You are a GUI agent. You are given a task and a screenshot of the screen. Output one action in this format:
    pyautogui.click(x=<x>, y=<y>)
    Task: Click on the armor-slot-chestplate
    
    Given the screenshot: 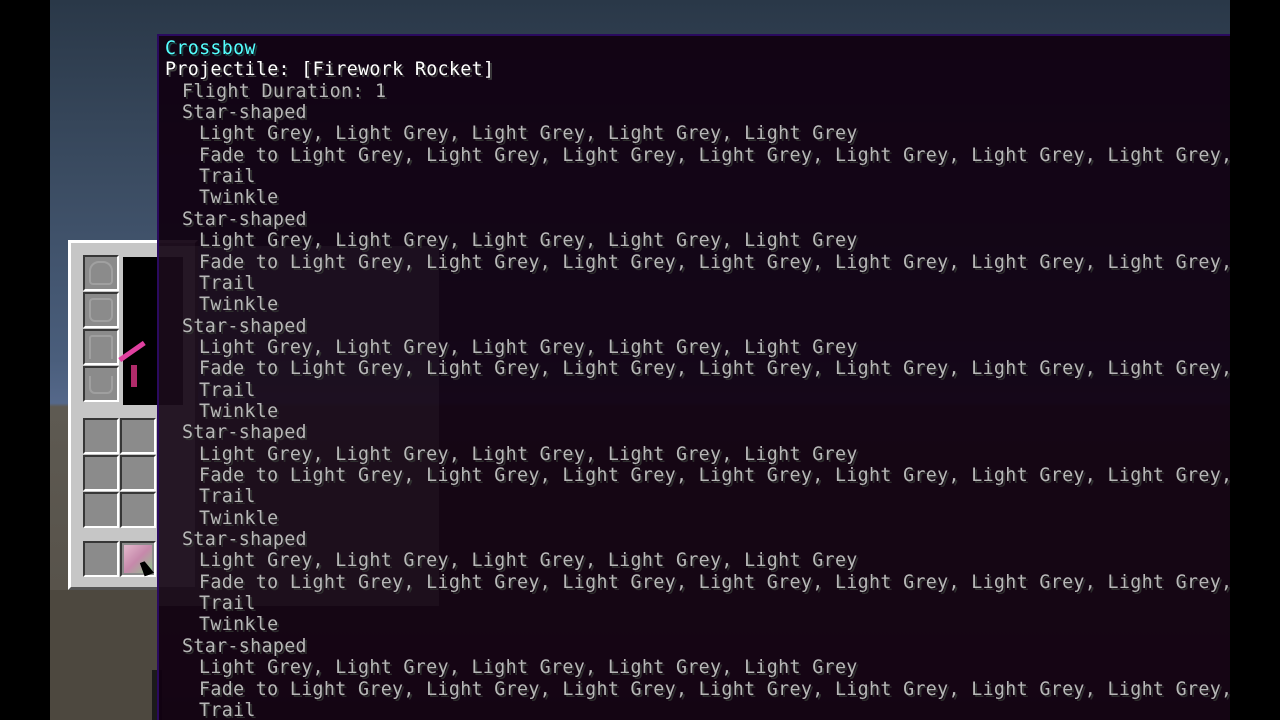 What is the action you would take?
    pyautogui.click(x=101, y=310)
    